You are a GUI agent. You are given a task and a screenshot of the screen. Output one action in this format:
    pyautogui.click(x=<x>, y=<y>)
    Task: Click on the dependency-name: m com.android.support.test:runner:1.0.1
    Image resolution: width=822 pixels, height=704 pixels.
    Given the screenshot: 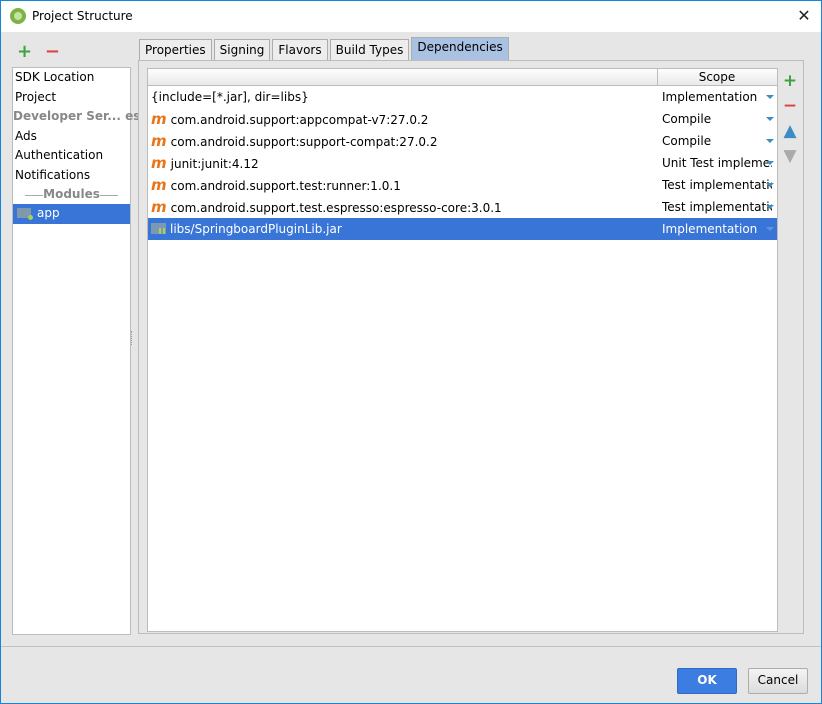 What is the action you would take?
    pyautogui.click(x=276, y=185)
    